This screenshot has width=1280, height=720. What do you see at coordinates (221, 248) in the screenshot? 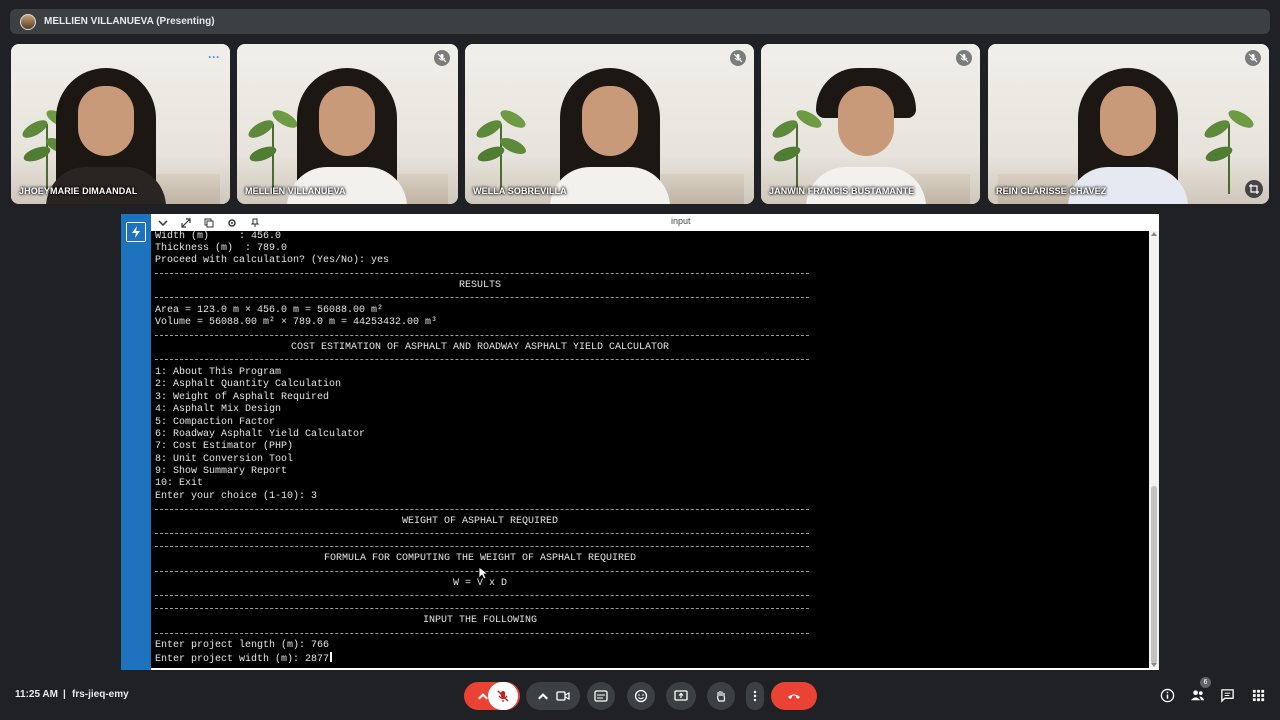
I see `output-line: Thickness (m) : 789.0` at bounding box center [221, 248].